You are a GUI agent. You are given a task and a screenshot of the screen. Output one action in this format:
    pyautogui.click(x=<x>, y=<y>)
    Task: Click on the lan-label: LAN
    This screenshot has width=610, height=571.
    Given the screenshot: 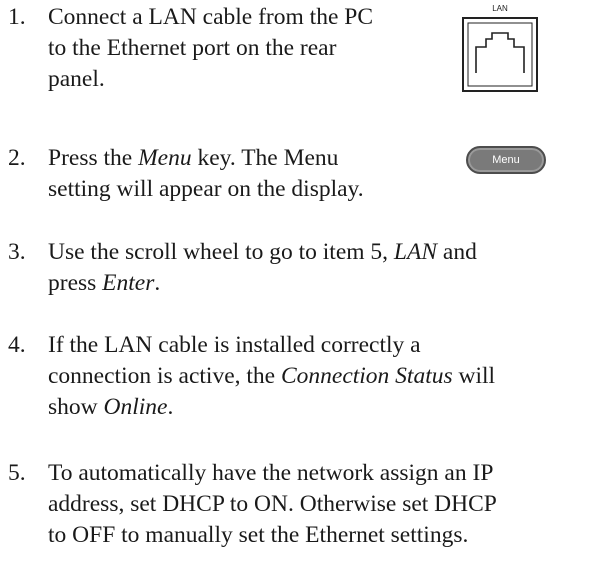 What is the action you would take?
    pyautogui.click(x=500, y=8)
    